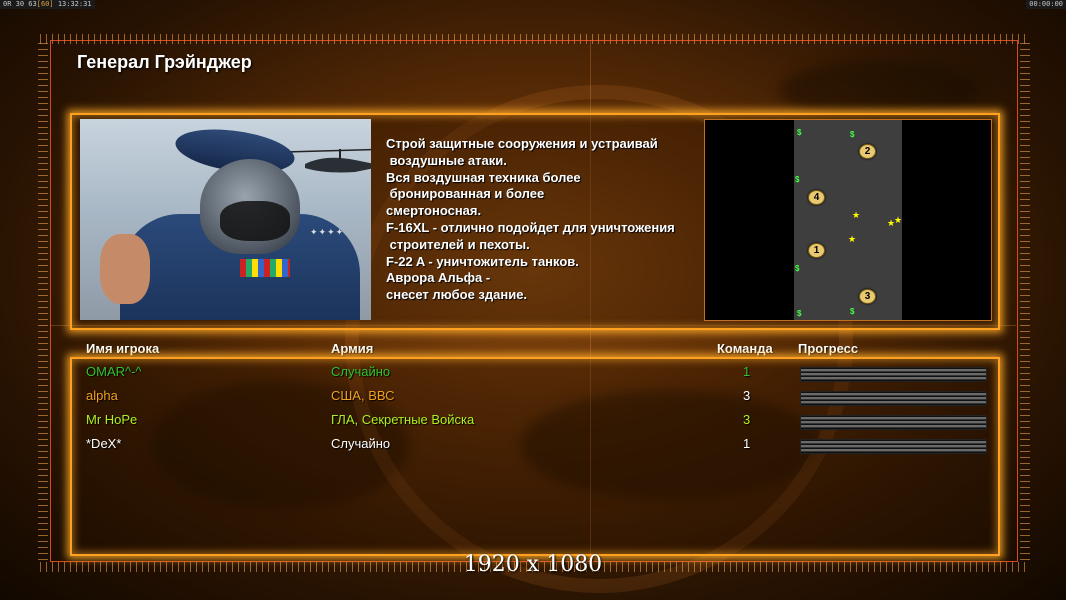 Image resolution: width=1066 pixels, height=600 pixels. I want to click on ruler-right, so click(1025, 300).